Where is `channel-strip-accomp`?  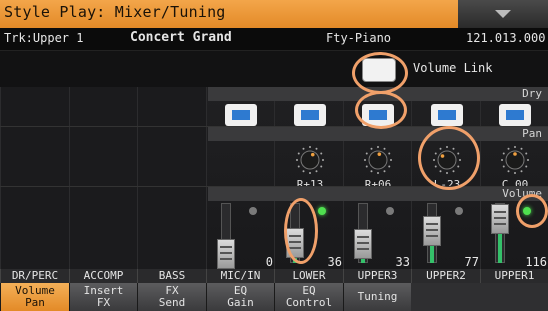
channel-strip-accomp is located at coordinates (103, 179).